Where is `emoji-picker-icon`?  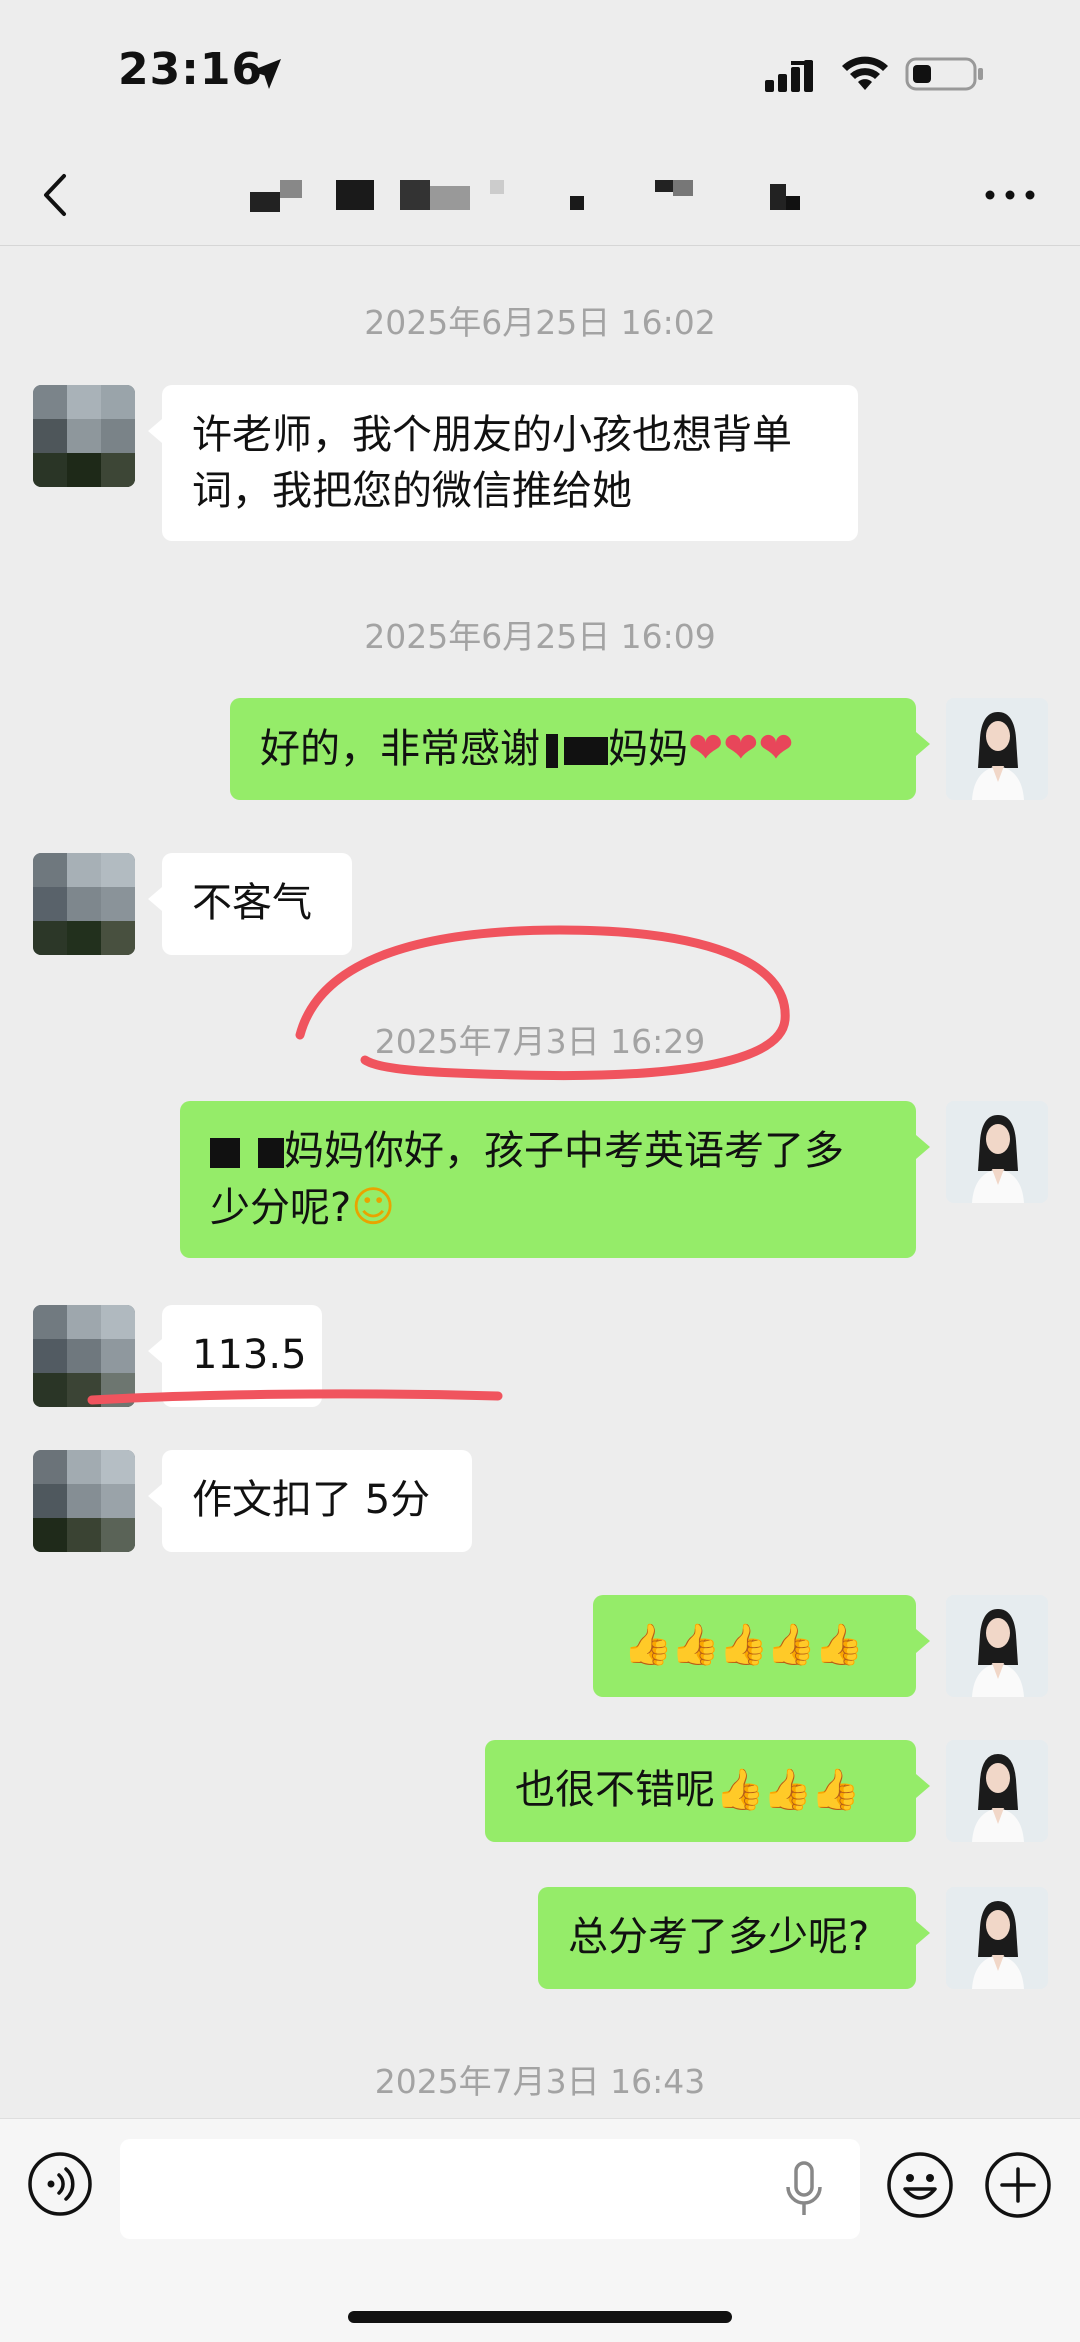
emoji-picker-icon is located at coordinates (920, 2185).